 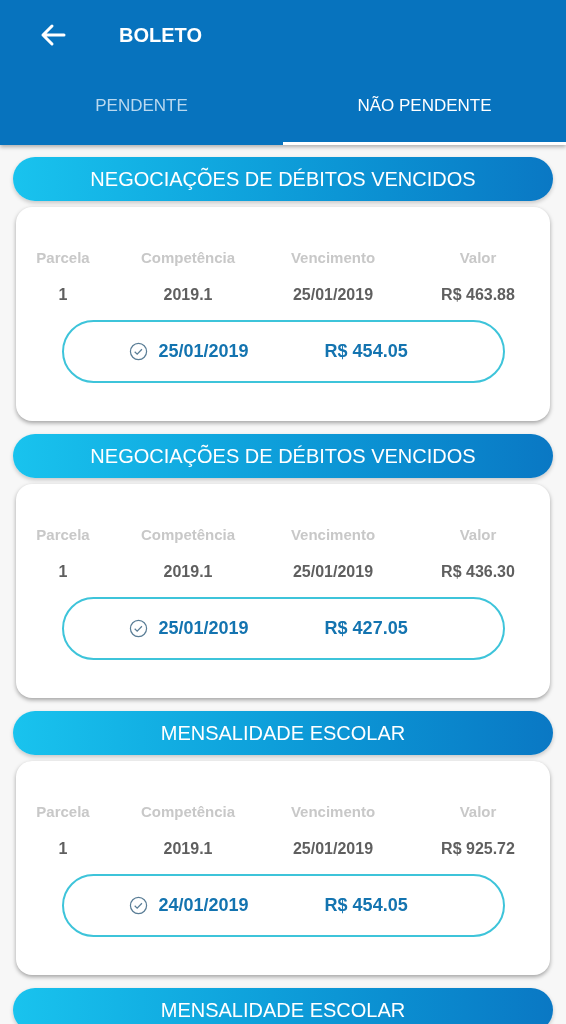 I want to click on screen-title: BOLETO, so click(x=160, y=35).